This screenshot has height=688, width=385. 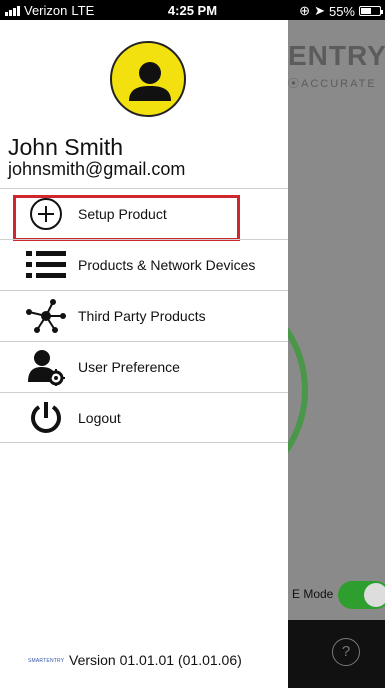 What do you see at coordinates (46, 214) in the screenshot?
I see `plus-circle-icon` at bounding box center [46, 214].